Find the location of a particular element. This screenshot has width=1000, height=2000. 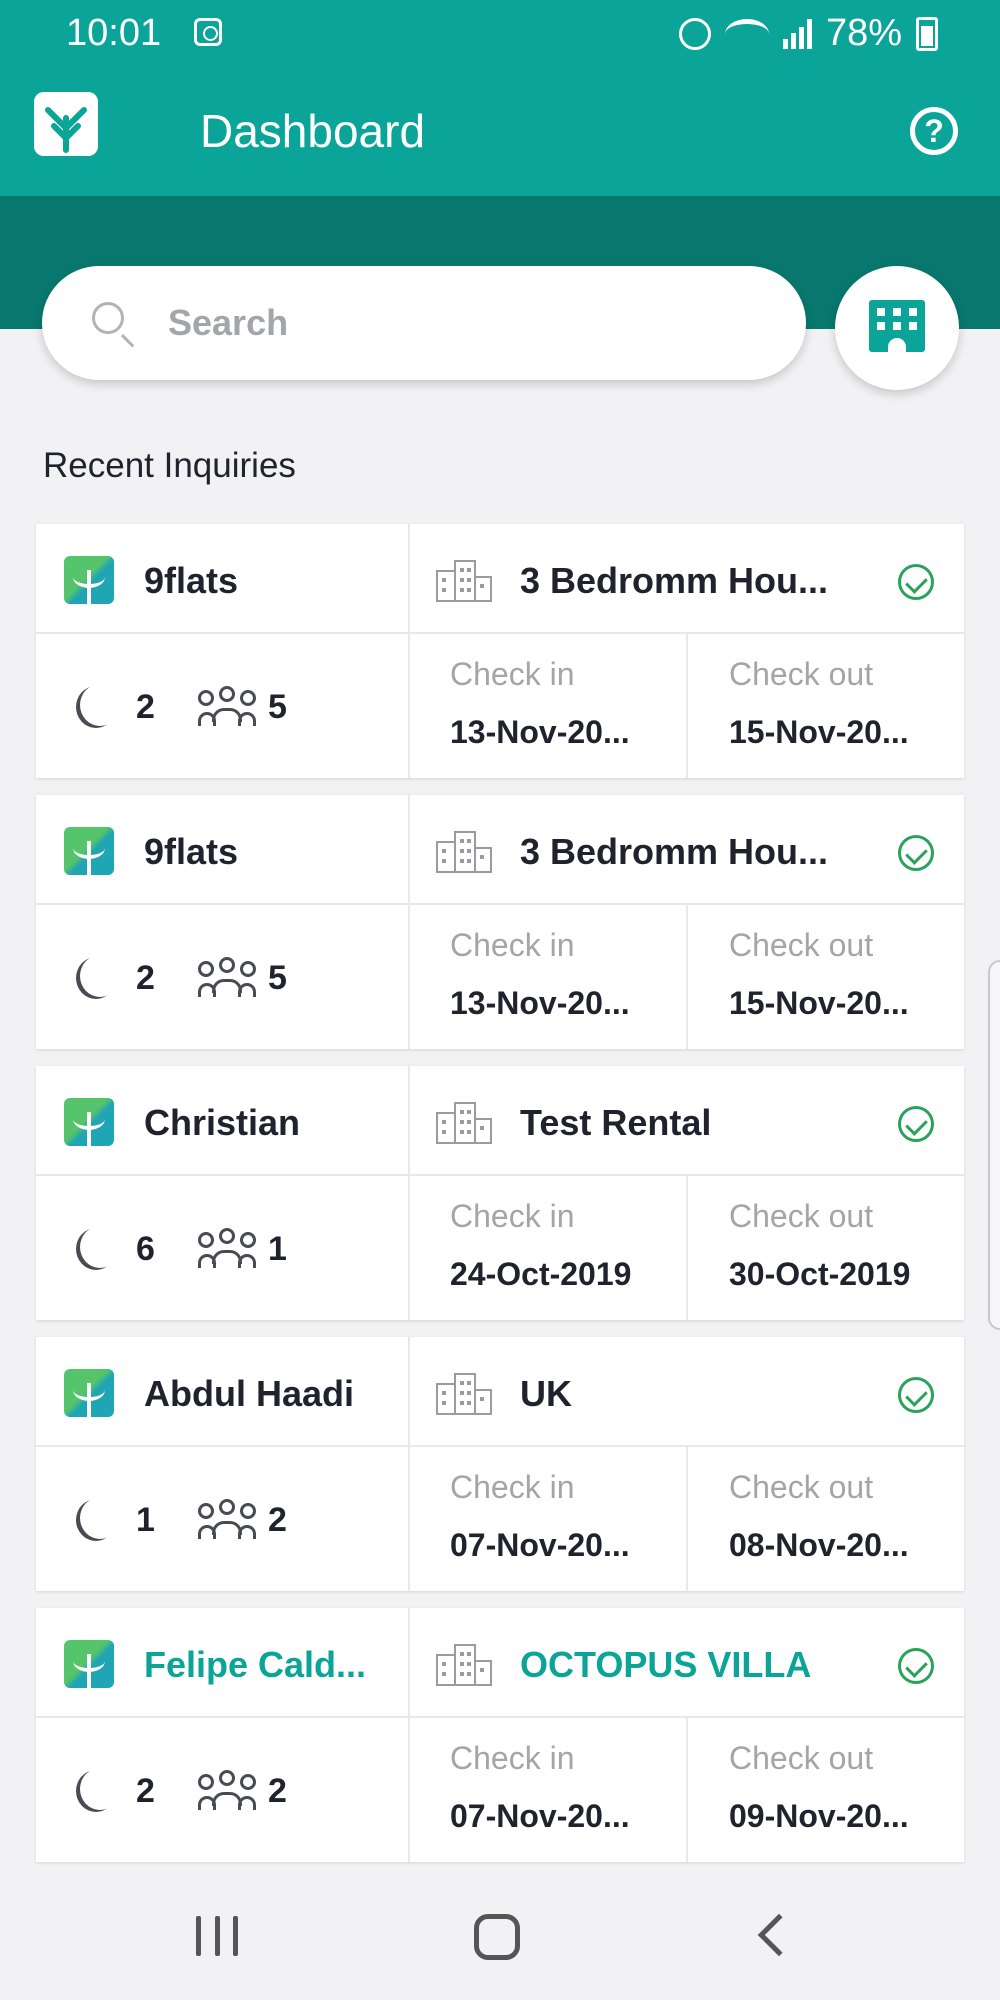

signal-icon is located at coordinates (797, 33).